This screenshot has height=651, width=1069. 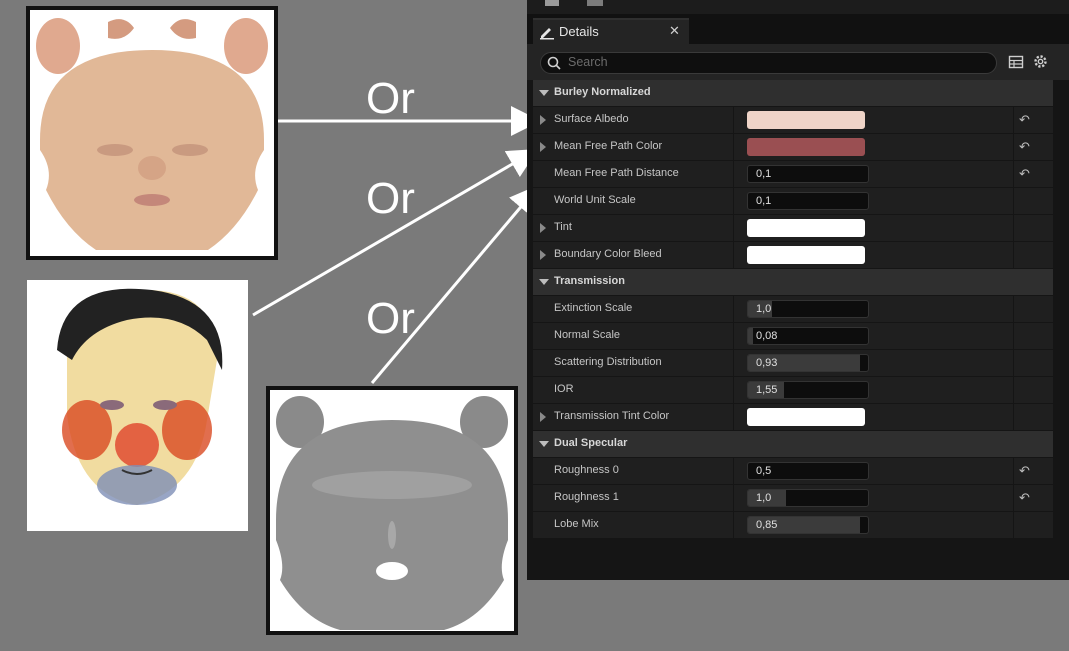 What do you see at coordinates (552, 3) in the screenshot?
I see `save-icon` at bounding box center [552, 3].